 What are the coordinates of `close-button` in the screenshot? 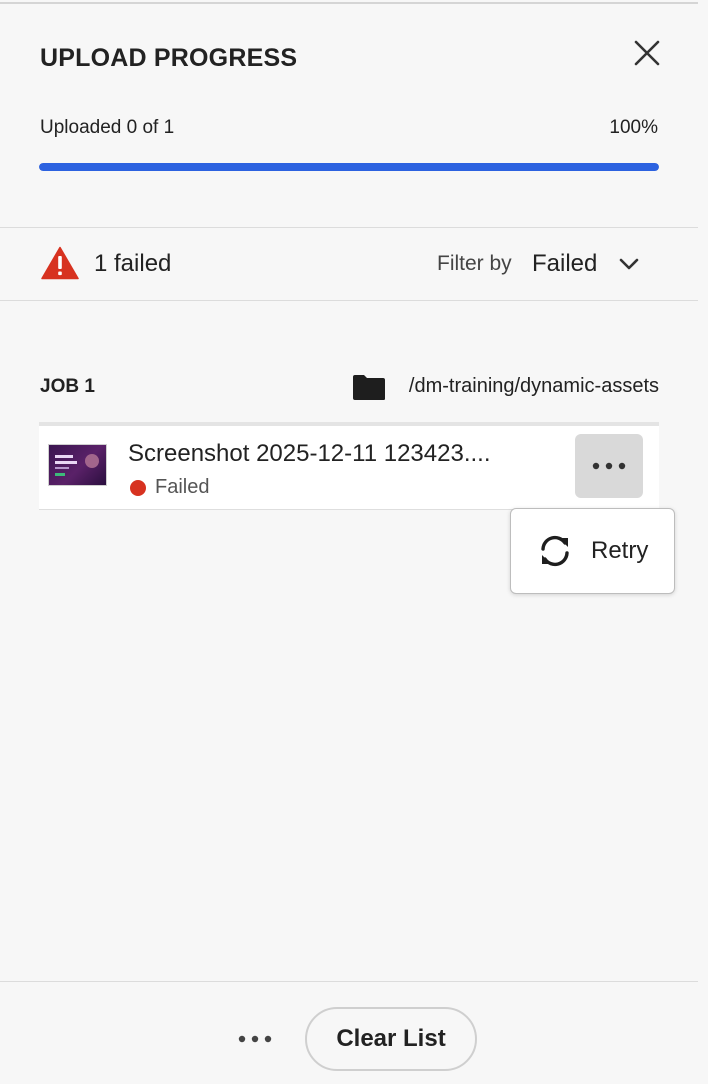 It's located at (647, 53).